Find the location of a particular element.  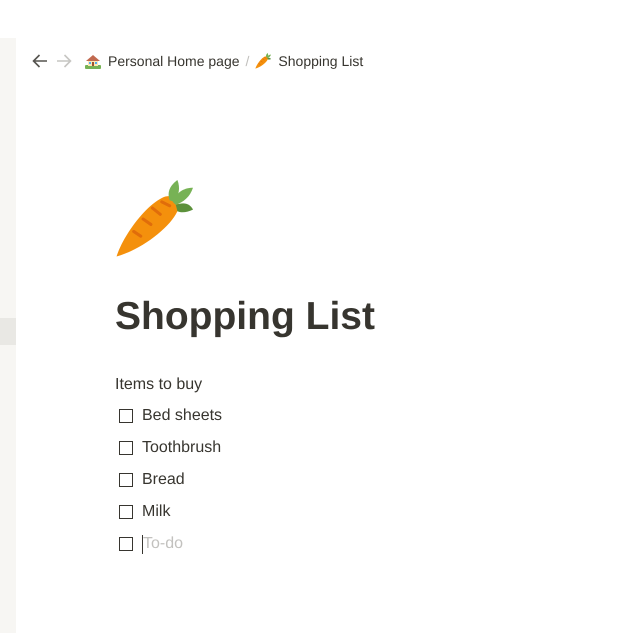

breadcrumb-link: Personal Home page is located at coordinates (162, 61).